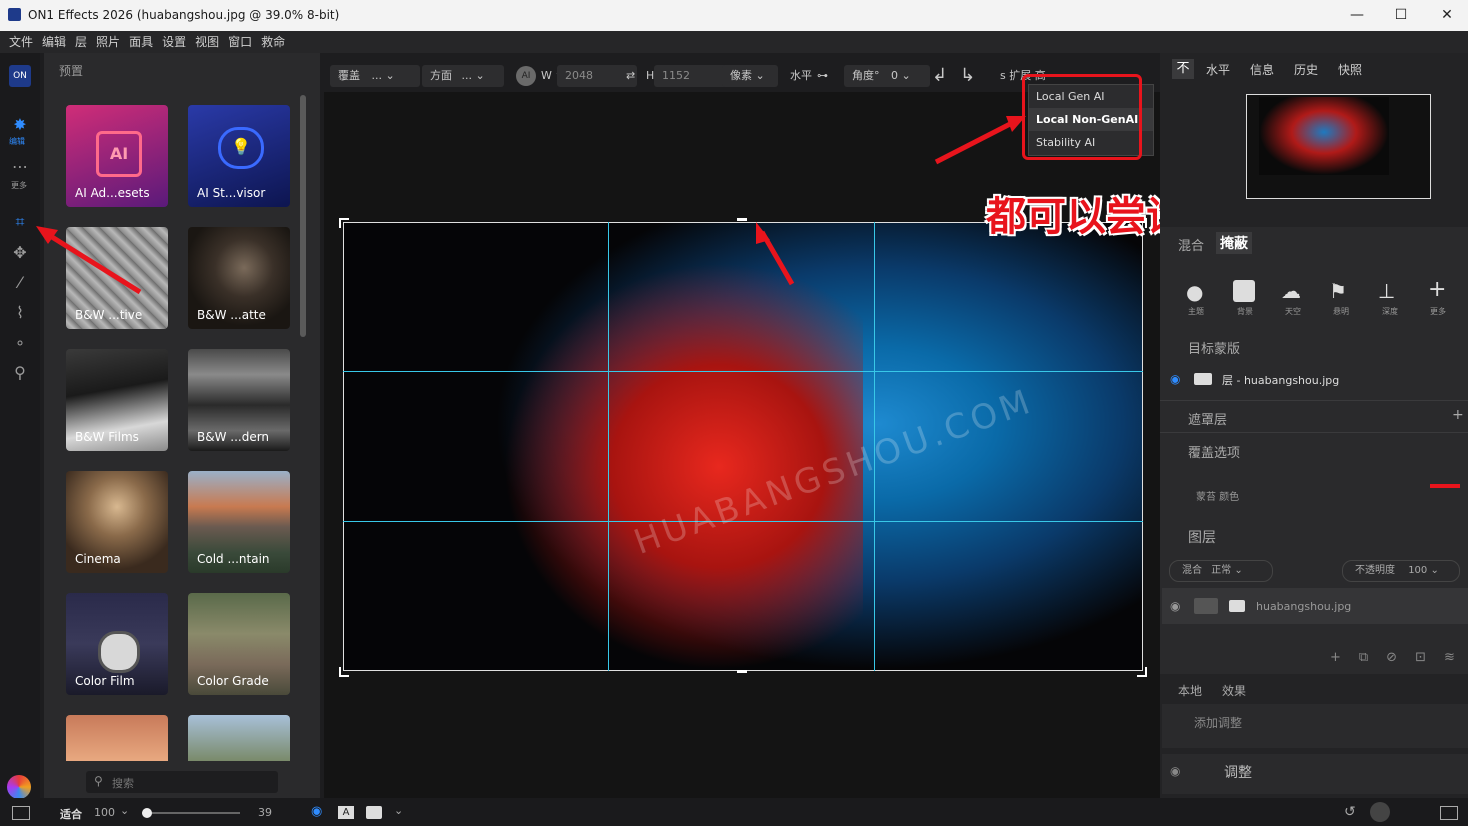 The image size is (1468, 826). What do you see at coordinates (1304, 606) in the screenshot?
I see `layer-file-name: huabangshou.jpg` at bounding box center [1304, 606].